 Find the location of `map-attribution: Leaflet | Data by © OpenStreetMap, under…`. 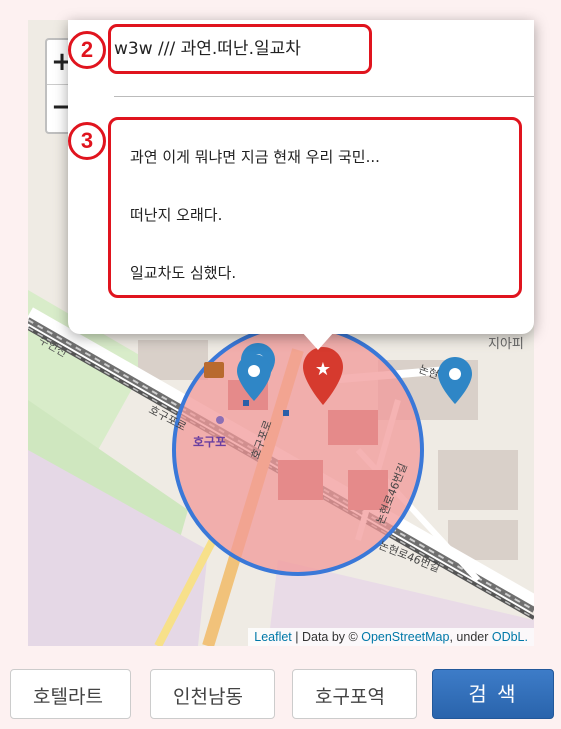

map-attribution: Leaflet | Data by © OpenStreetMap, under… is located at coordinates (391, 637).